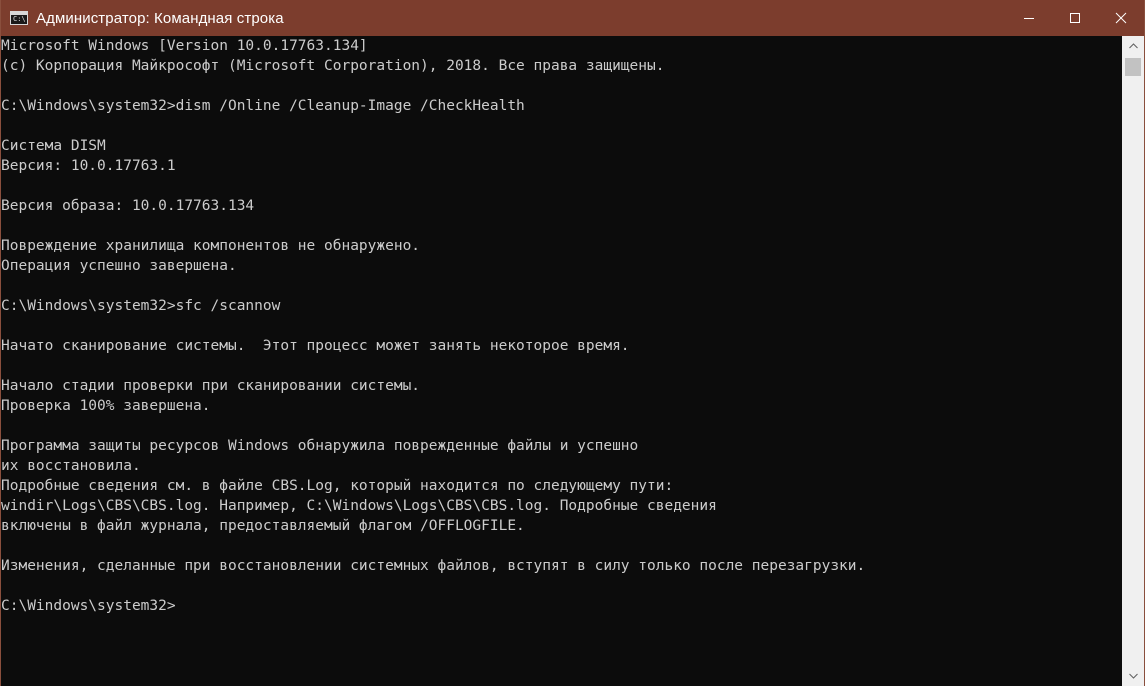 The height and width of the screenshot is (686, 1145). Describe the element at coordinates (106, 406) in the screenshot. I see `console-line: Проверка 100% завершена.` at that location.